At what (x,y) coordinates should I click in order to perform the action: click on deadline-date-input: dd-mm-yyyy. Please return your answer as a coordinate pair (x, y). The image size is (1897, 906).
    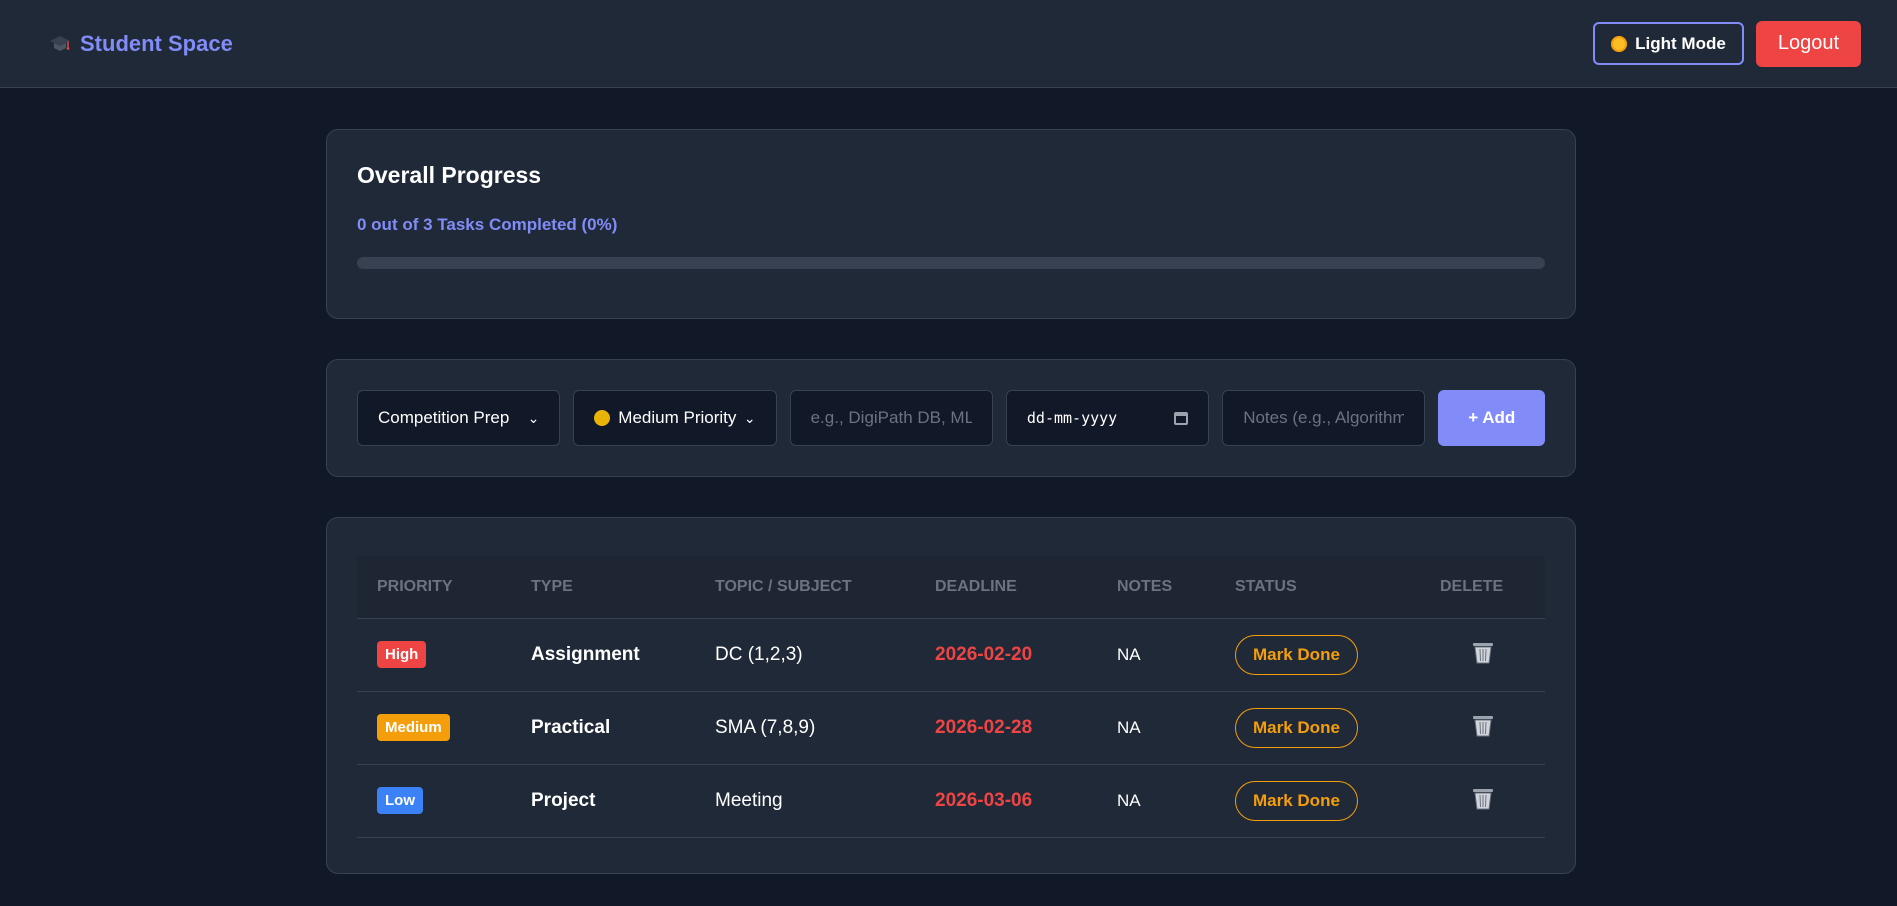
    Looking at the image, I should click on (1107, 418).